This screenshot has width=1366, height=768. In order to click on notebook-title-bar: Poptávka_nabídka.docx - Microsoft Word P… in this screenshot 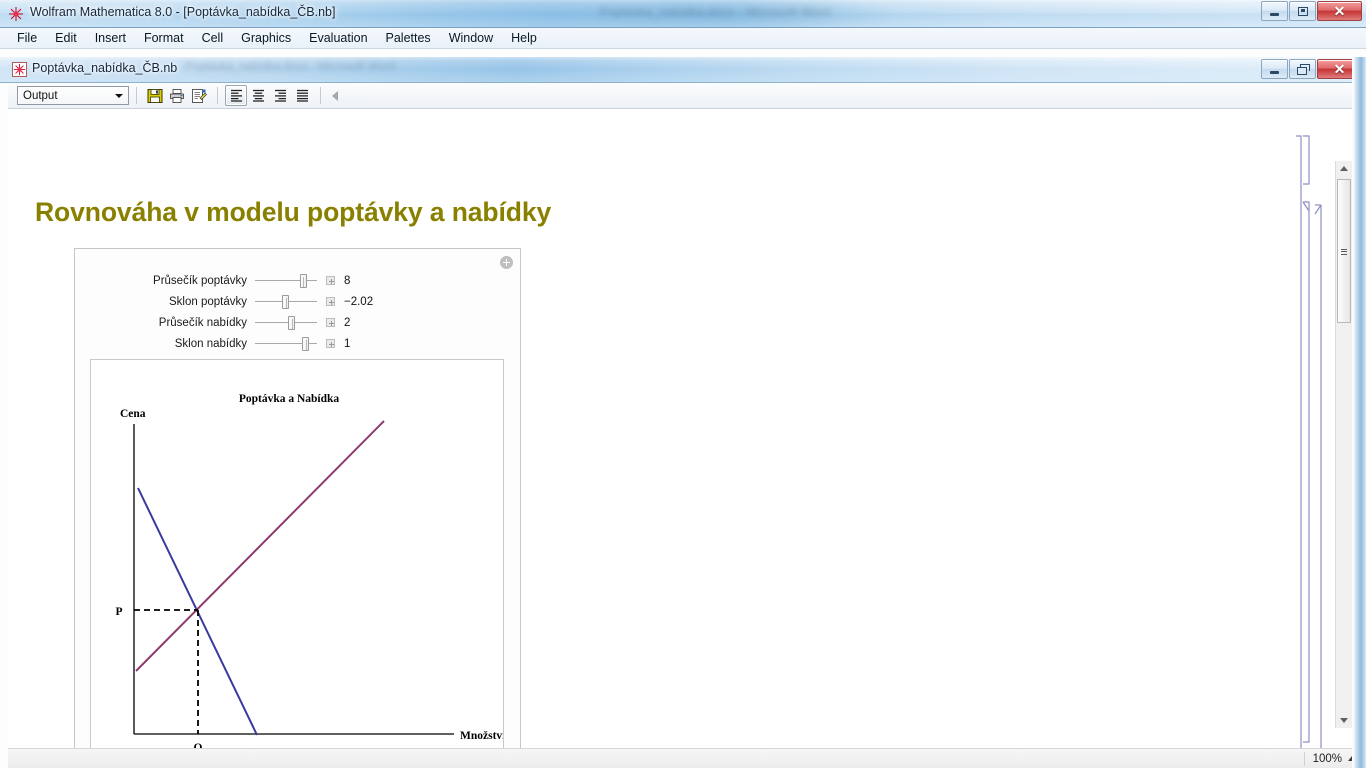, I will do `click(683, 70)`.